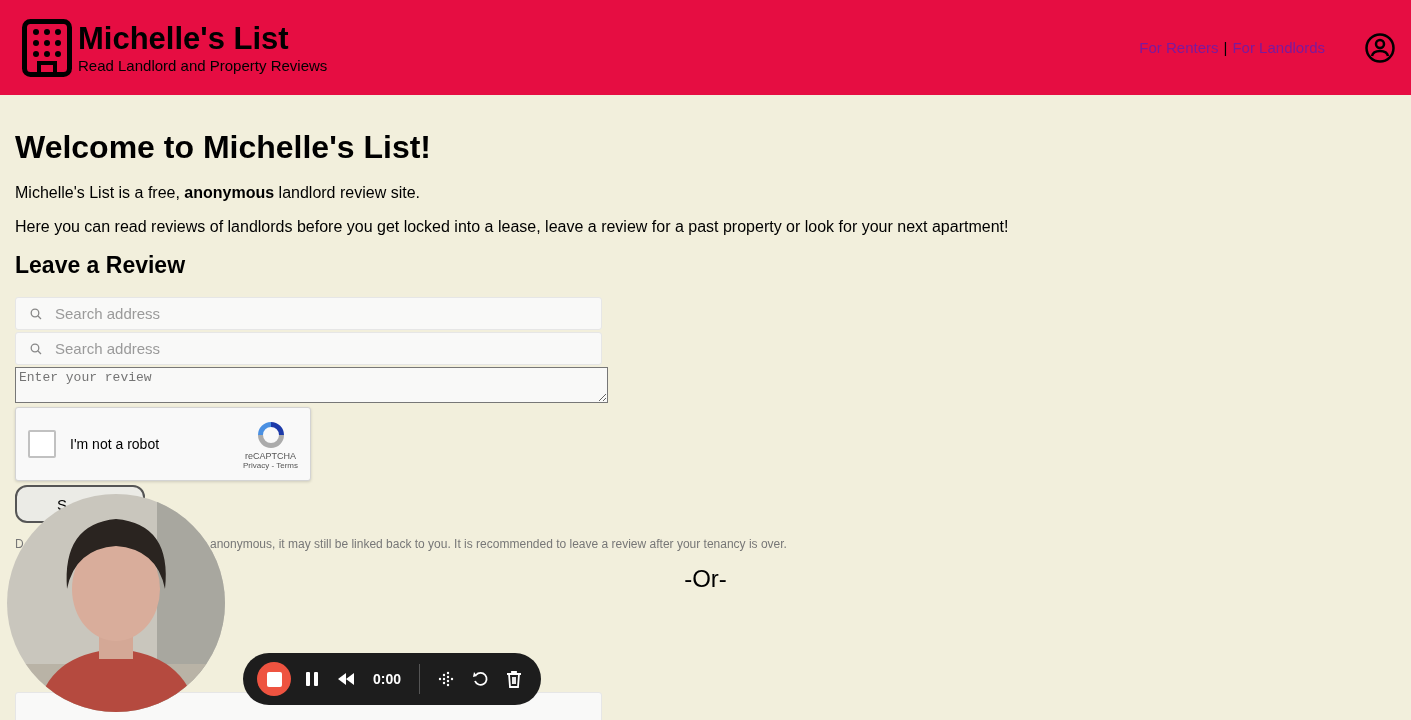 Image resolution: width=1411 pixels, height=720 pixels. What do you see at coordinates (270, 465) in the screenshot?
I see `captcha-links: Privacy - Terms` at bounding box center [270, 465].